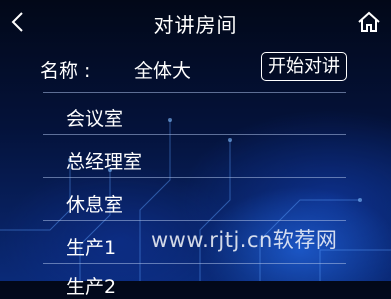 This screenshot has height=299, width=391. Describe the element at coordinates (195, 25) in the screenshot. I see `page-title: 对讲房间` at that location.